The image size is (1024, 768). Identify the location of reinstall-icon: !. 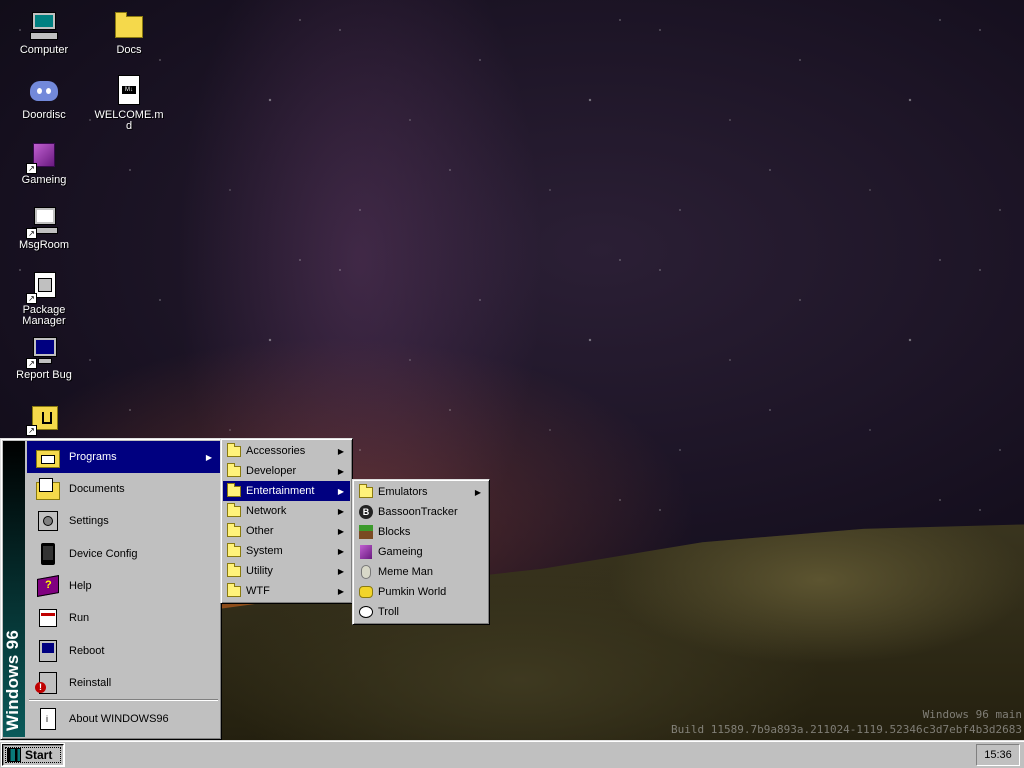
(48, 683).